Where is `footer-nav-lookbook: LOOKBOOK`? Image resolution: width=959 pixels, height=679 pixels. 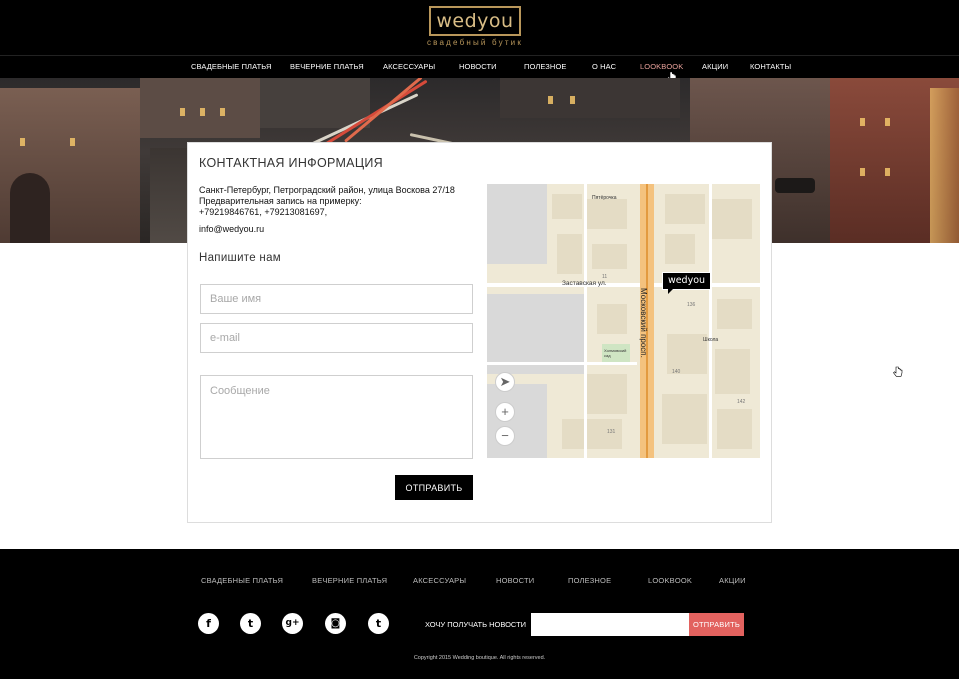 footer-nav-lookbook: LOOKBOOK is located at coordinates (670, 580).